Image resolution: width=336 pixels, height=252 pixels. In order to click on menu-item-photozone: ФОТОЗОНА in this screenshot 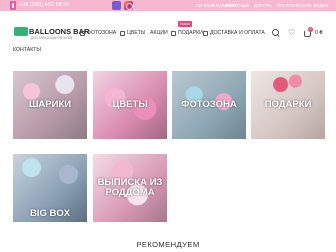, I will do `click(98, 33)`.